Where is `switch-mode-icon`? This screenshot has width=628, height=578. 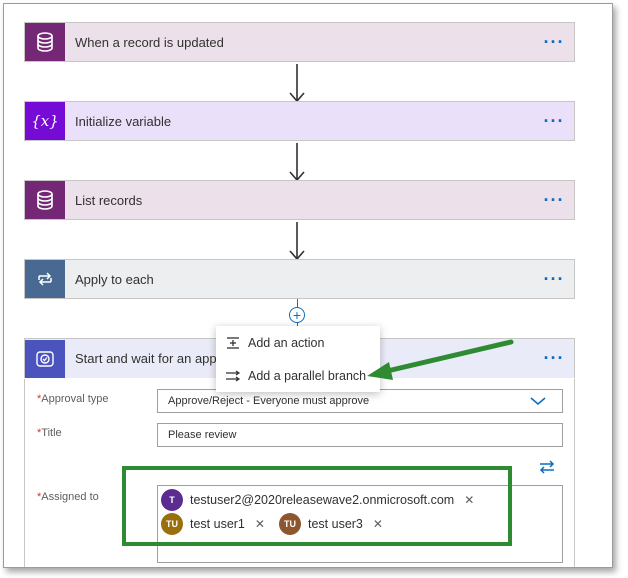
switch-mode-icon is located at coordinates (547, 467).